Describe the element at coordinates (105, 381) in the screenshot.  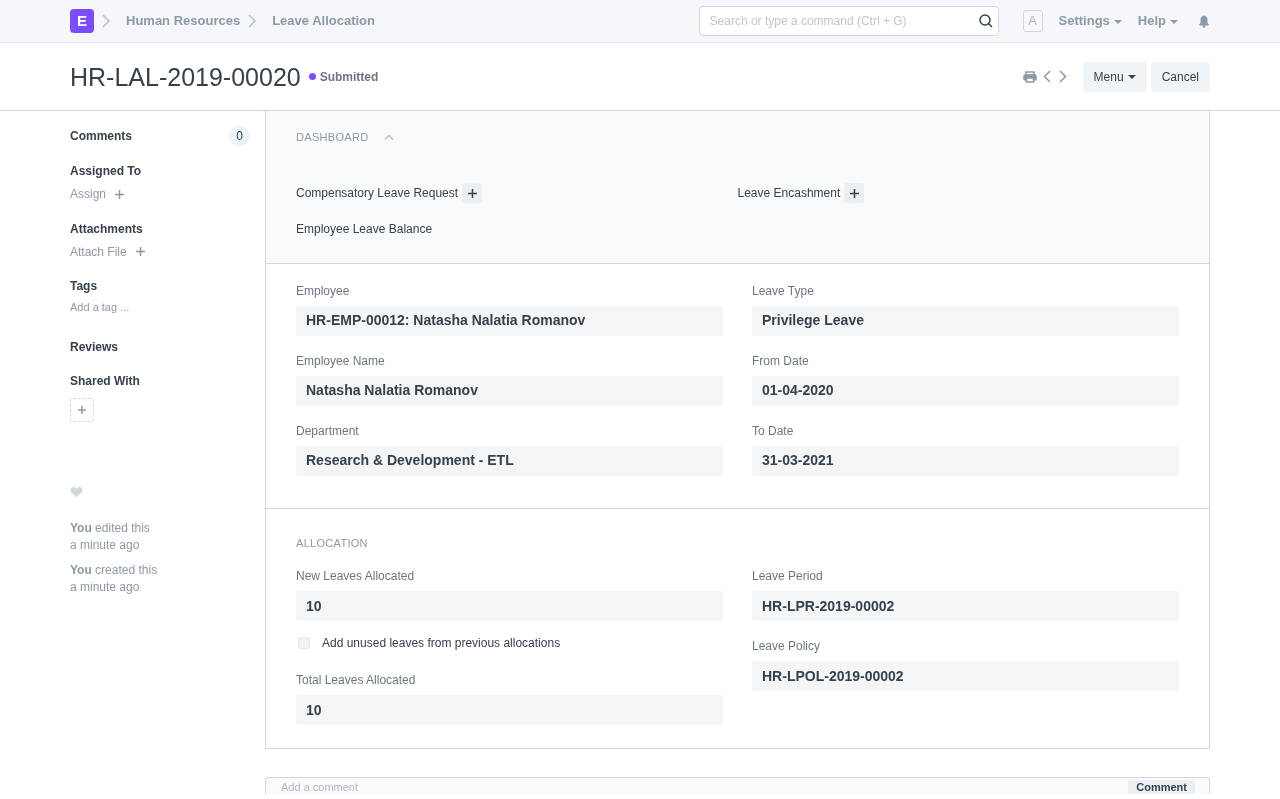
I see `sidebar-title: Shared With` at that location.